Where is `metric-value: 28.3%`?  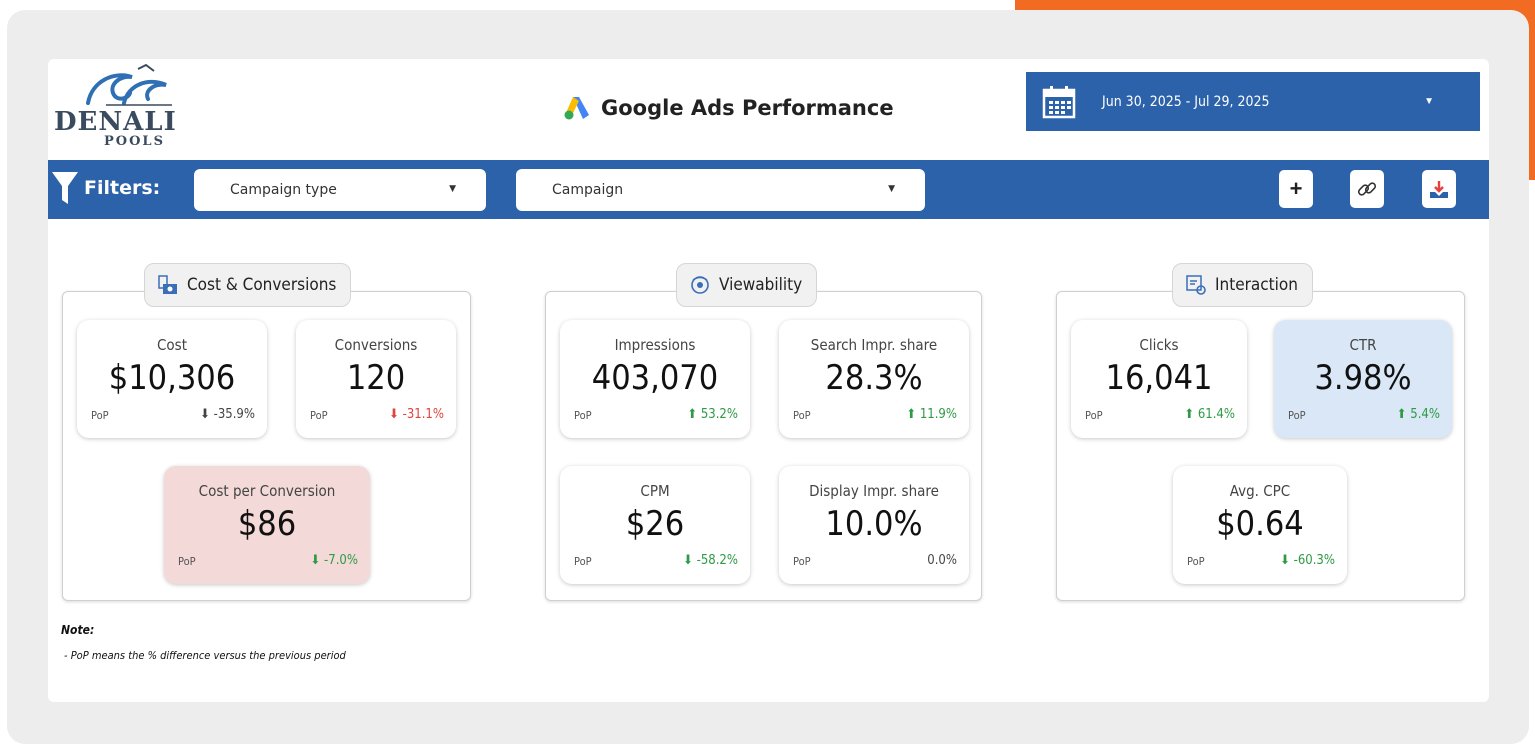 metric-value: 28.3% is located at coordinates (874, 378).